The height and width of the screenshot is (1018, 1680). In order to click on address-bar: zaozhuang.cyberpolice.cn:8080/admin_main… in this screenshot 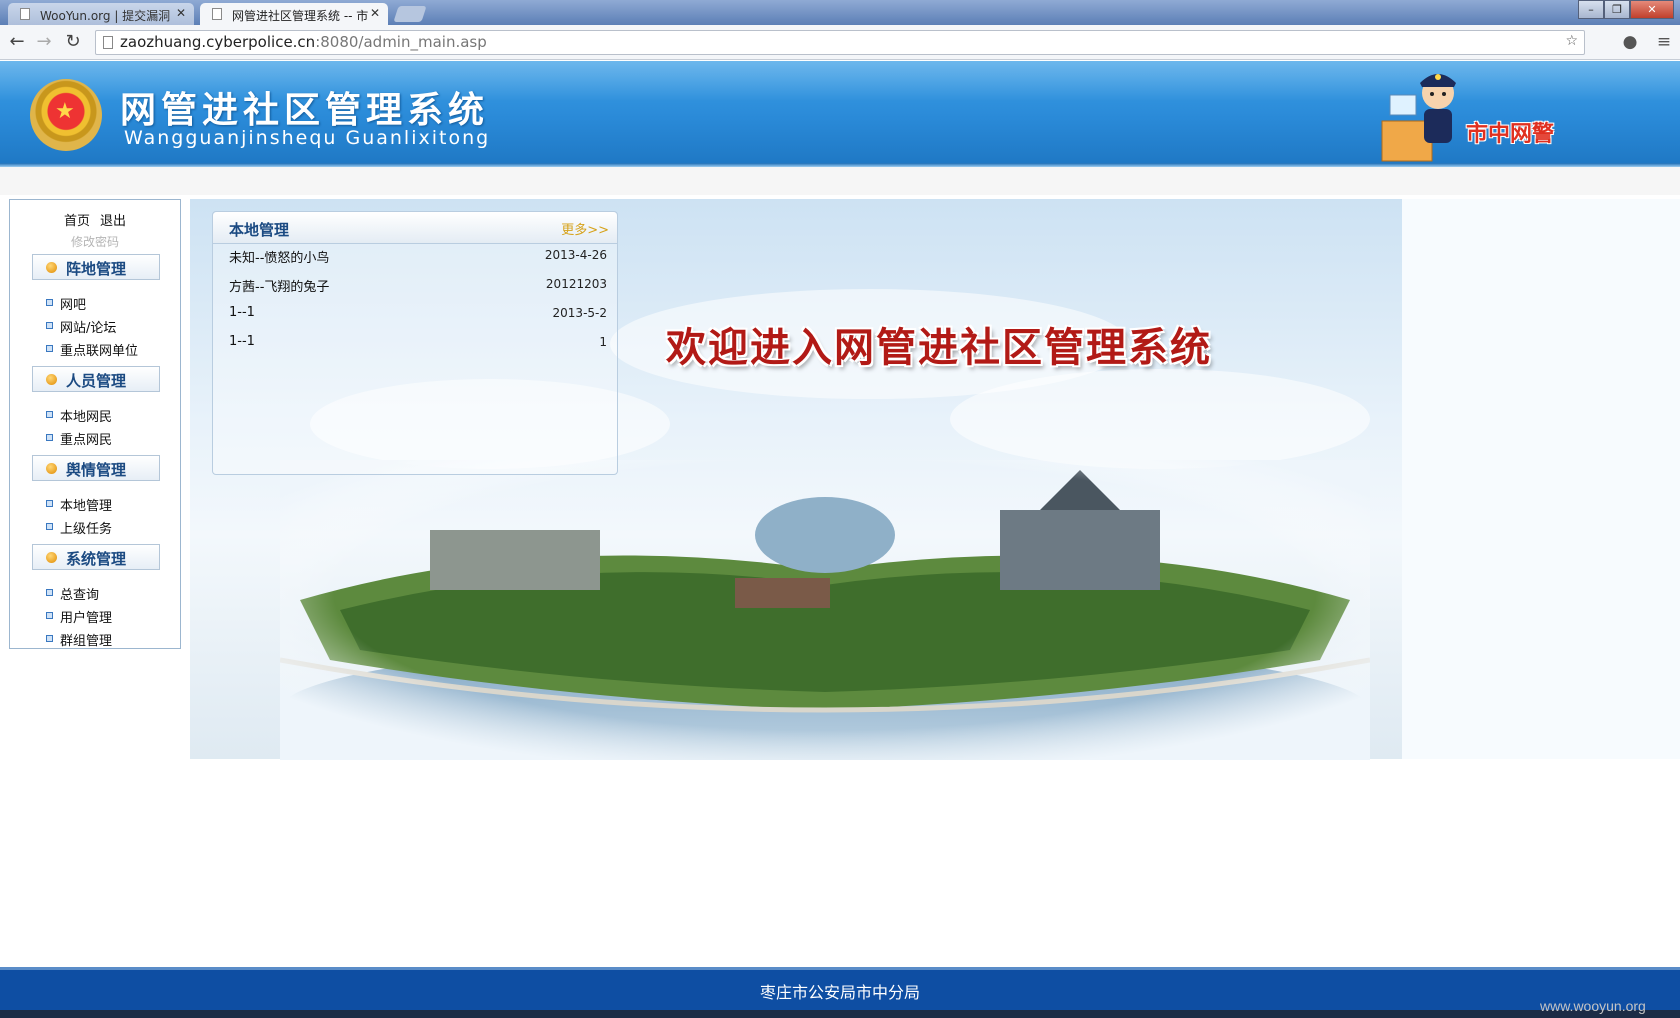, I will do `click(840, 42)`.